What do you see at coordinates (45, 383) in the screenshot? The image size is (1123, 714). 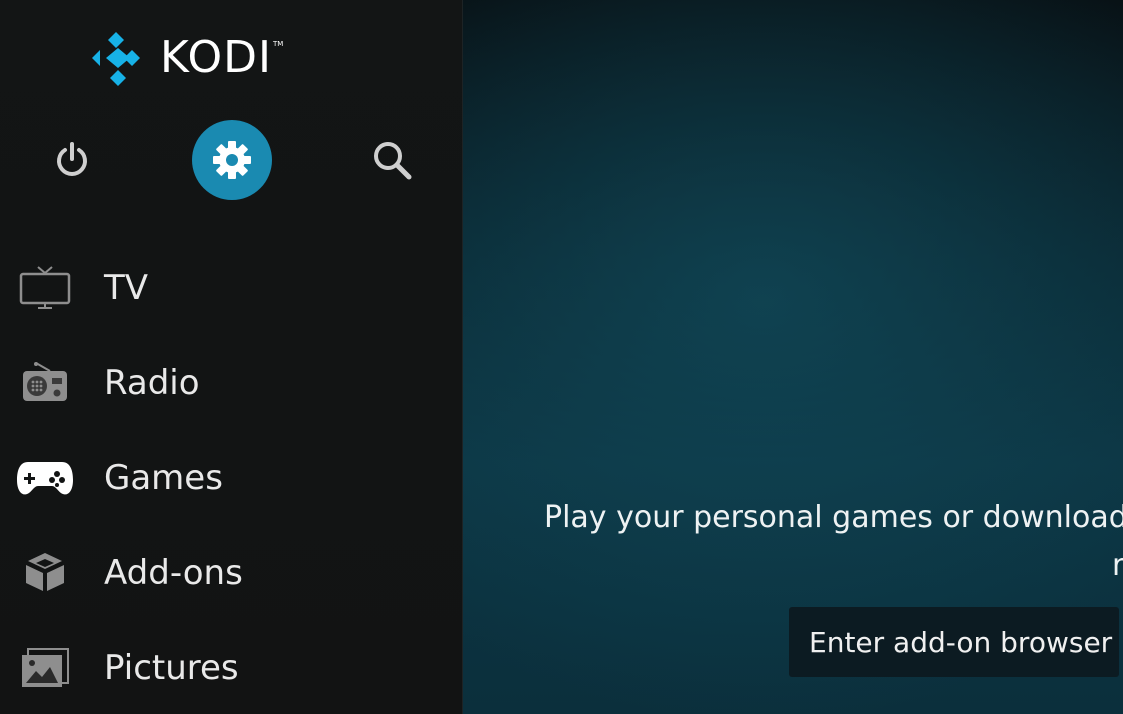 I see `radio-icon` at bounding box center [45, 383].